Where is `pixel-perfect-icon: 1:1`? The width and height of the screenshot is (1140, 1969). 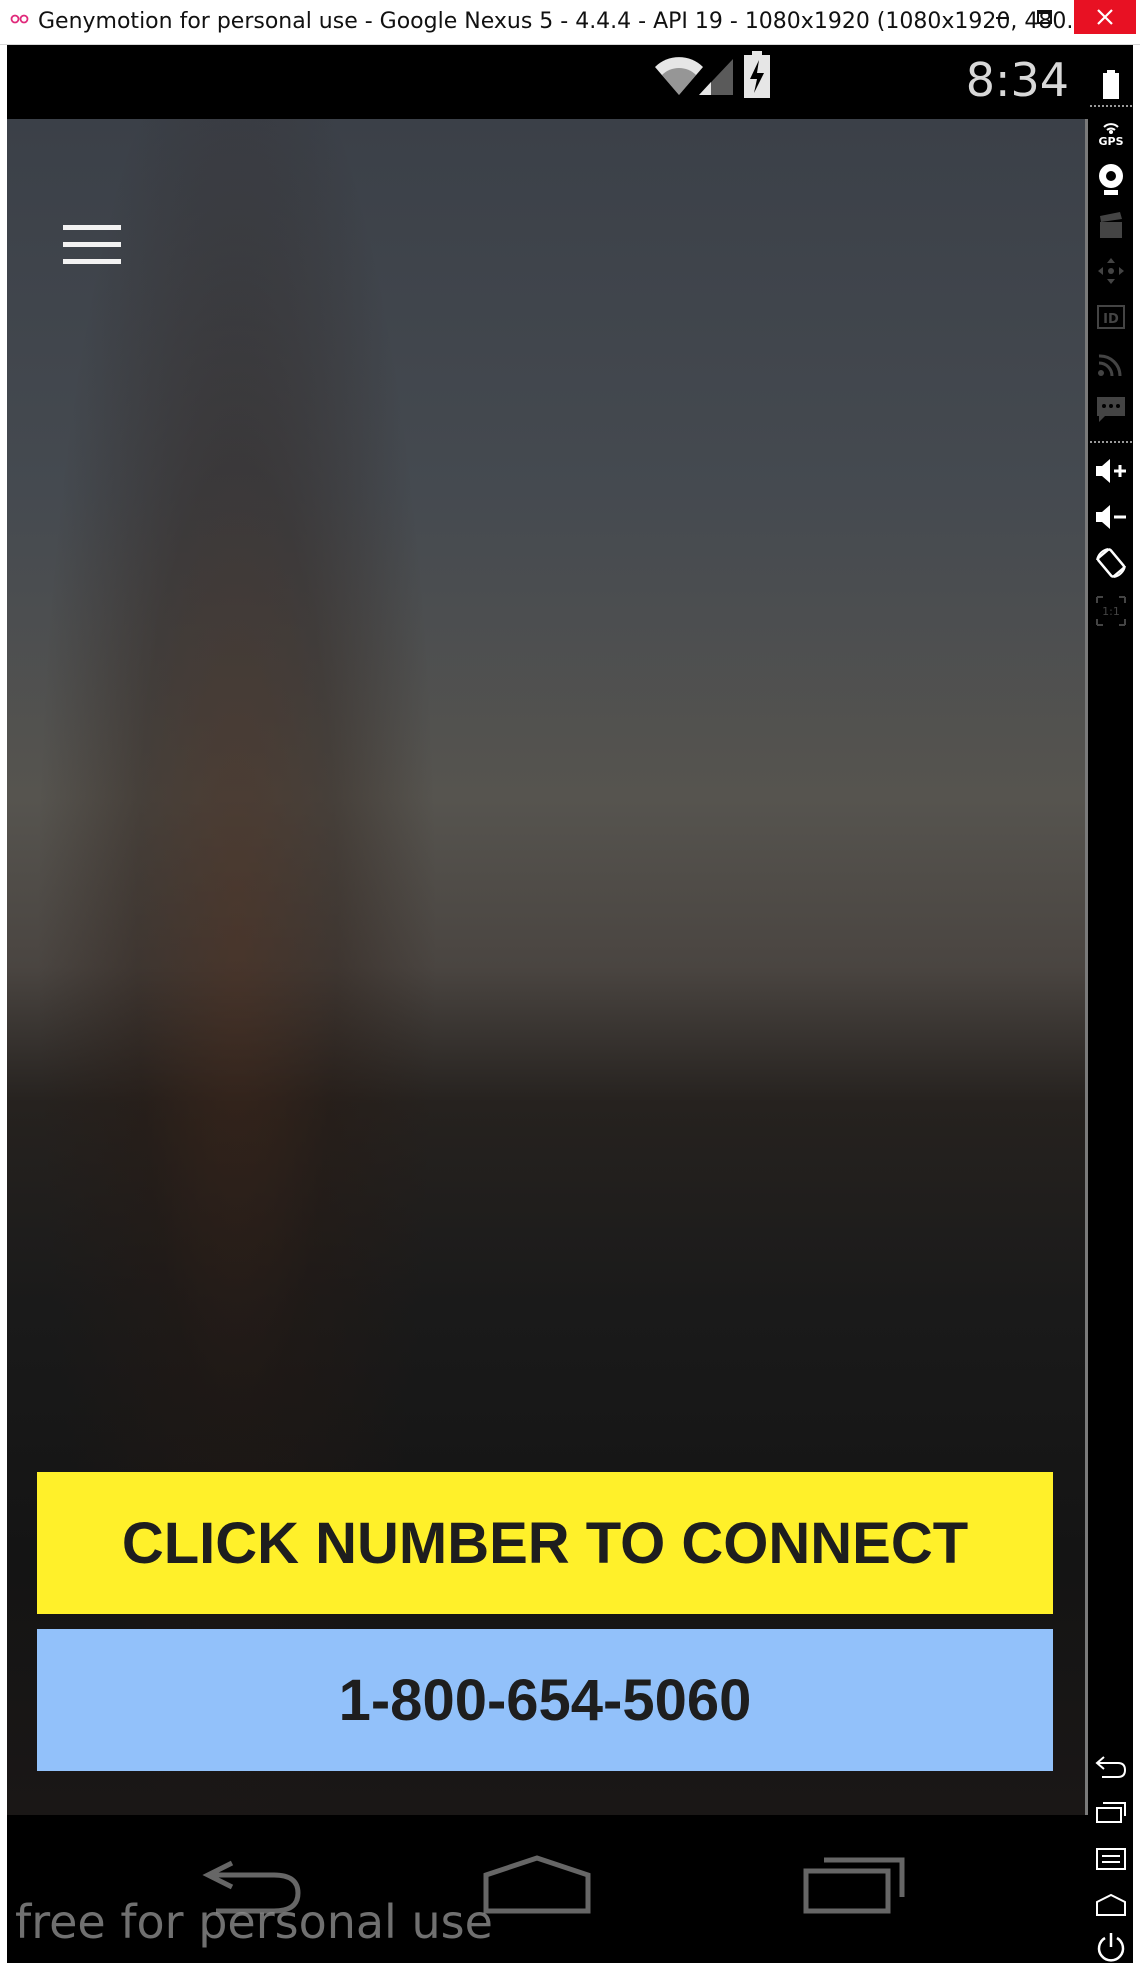
pixel-perfect-icon: 1:1 is located at coordinates (1110, 611).